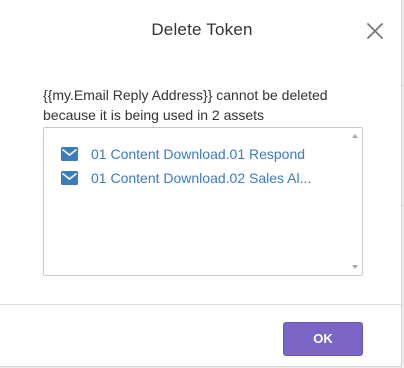 The width and height of the screenshot is (404, 368). I want to click on asset-link: 01 Content Download.01 Respond, so click(198, 154).